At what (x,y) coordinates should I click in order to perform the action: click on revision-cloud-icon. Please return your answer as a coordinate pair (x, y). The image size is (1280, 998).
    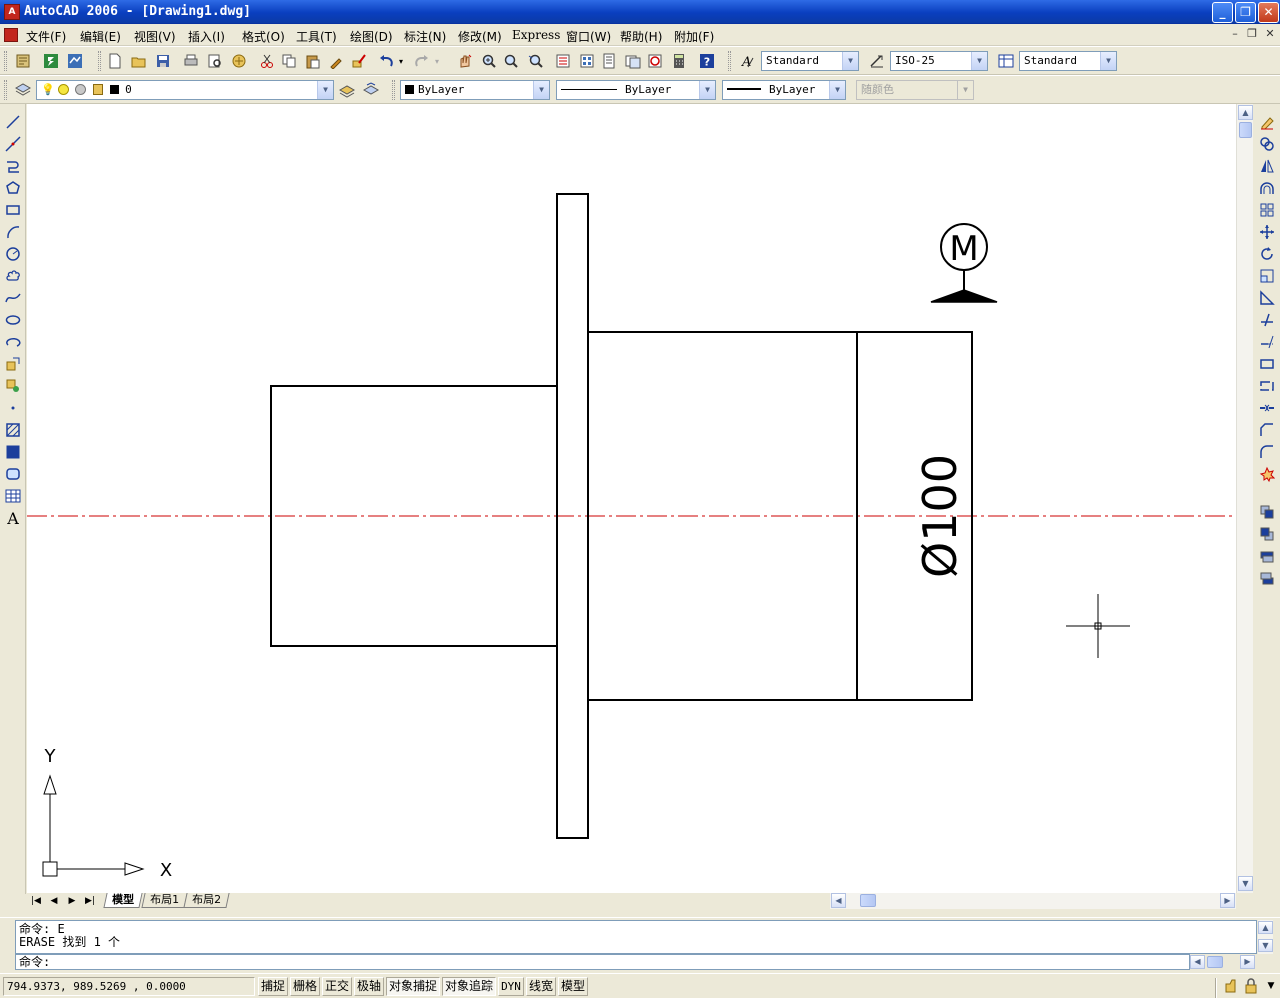
    Looking at the image, I should click on (13, 276).